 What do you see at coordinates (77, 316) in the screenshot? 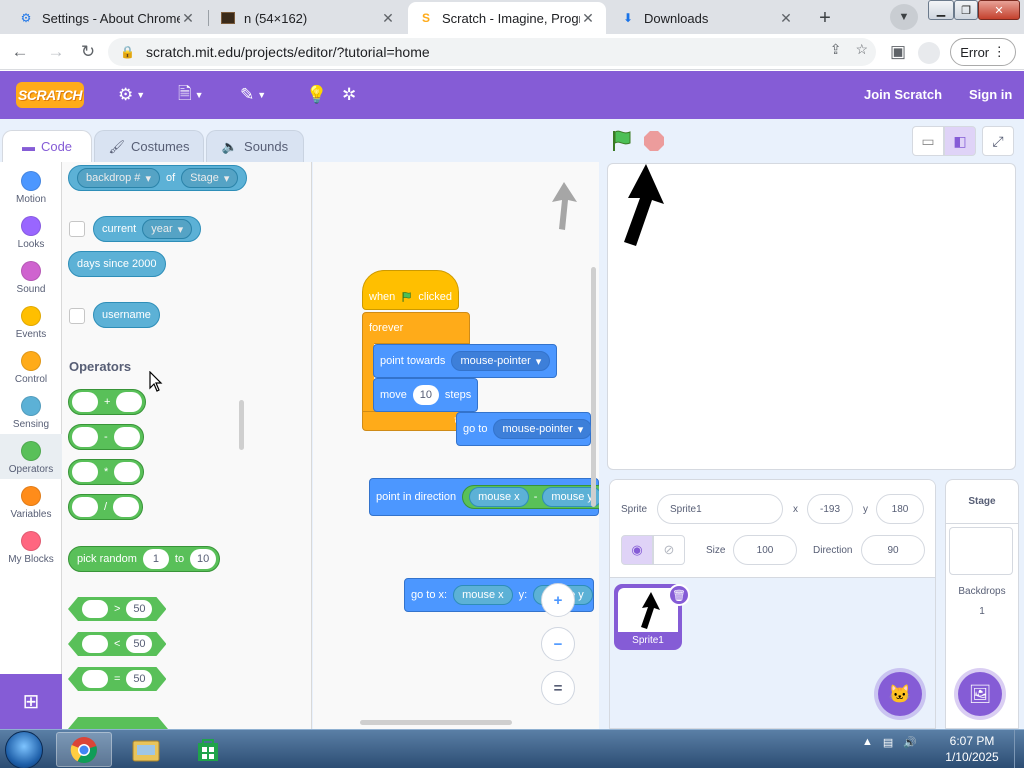
I see `username-monitor-checkbox` at bounding box center [77, 316].